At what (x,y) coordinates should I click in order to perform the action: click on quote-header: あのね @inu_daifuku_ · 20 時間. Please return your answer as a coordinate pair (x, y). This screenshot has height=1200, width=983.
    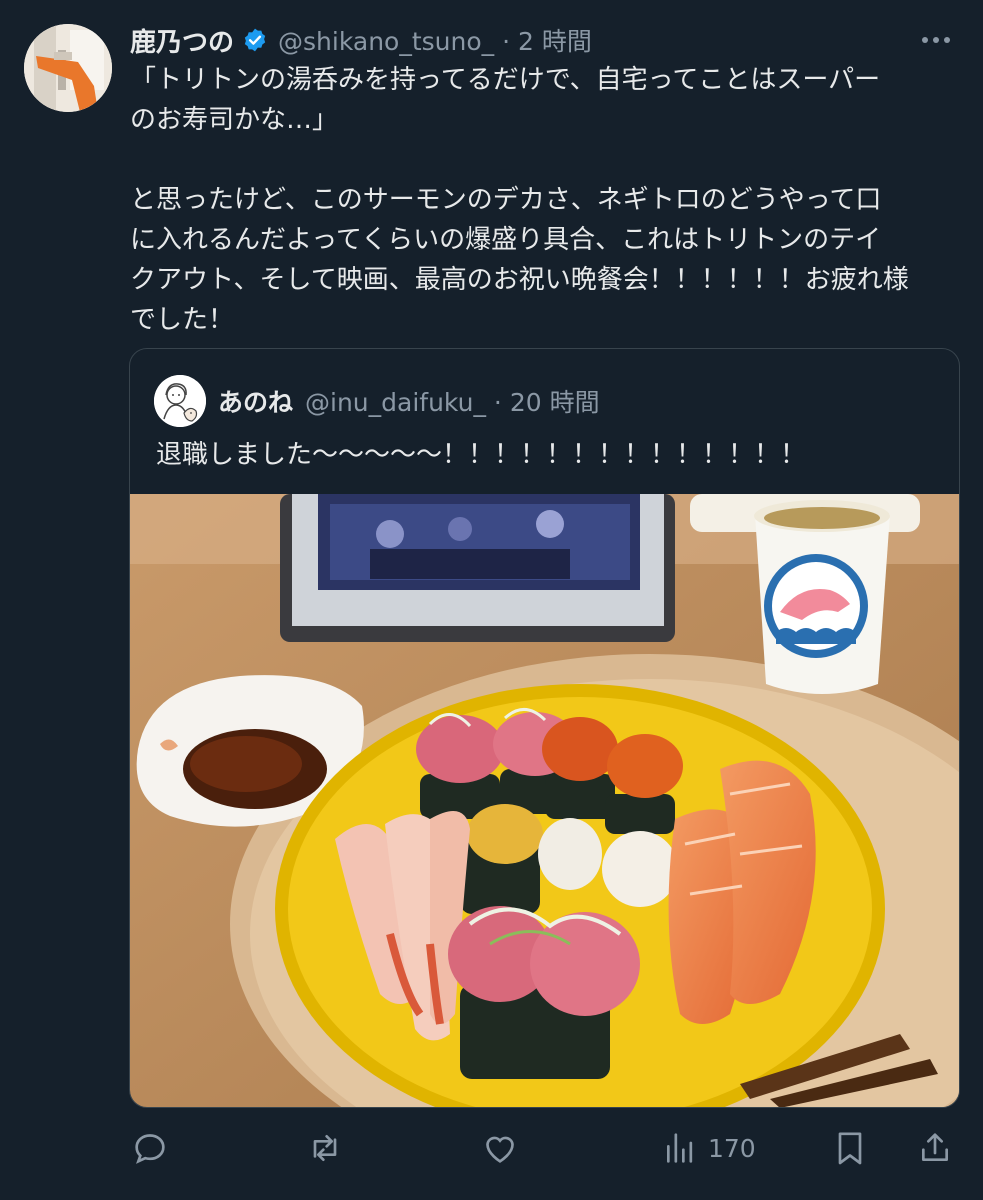
    Looking at the image, I should click on (409, 401).